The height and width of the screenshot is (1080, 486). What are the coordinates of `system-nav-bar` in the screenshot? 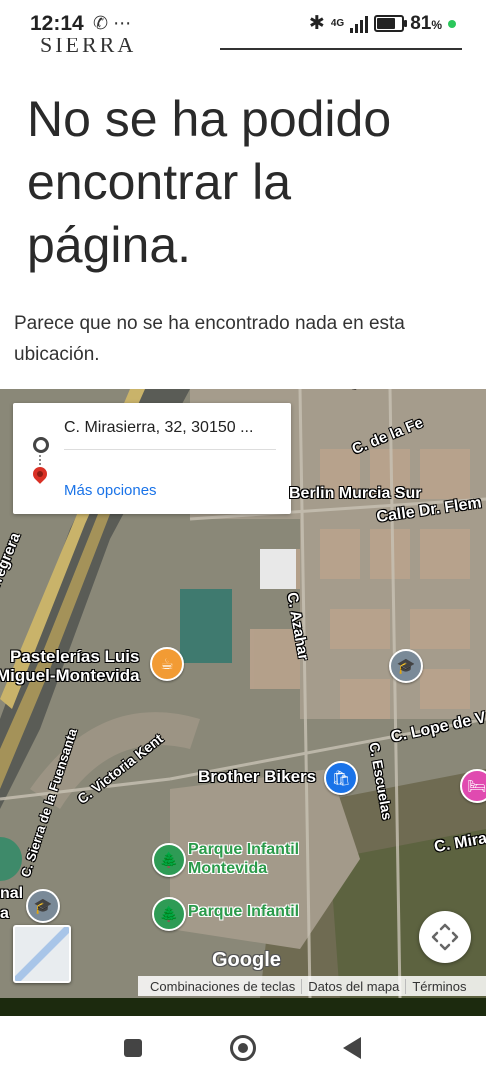 It's located at (243, 1048).